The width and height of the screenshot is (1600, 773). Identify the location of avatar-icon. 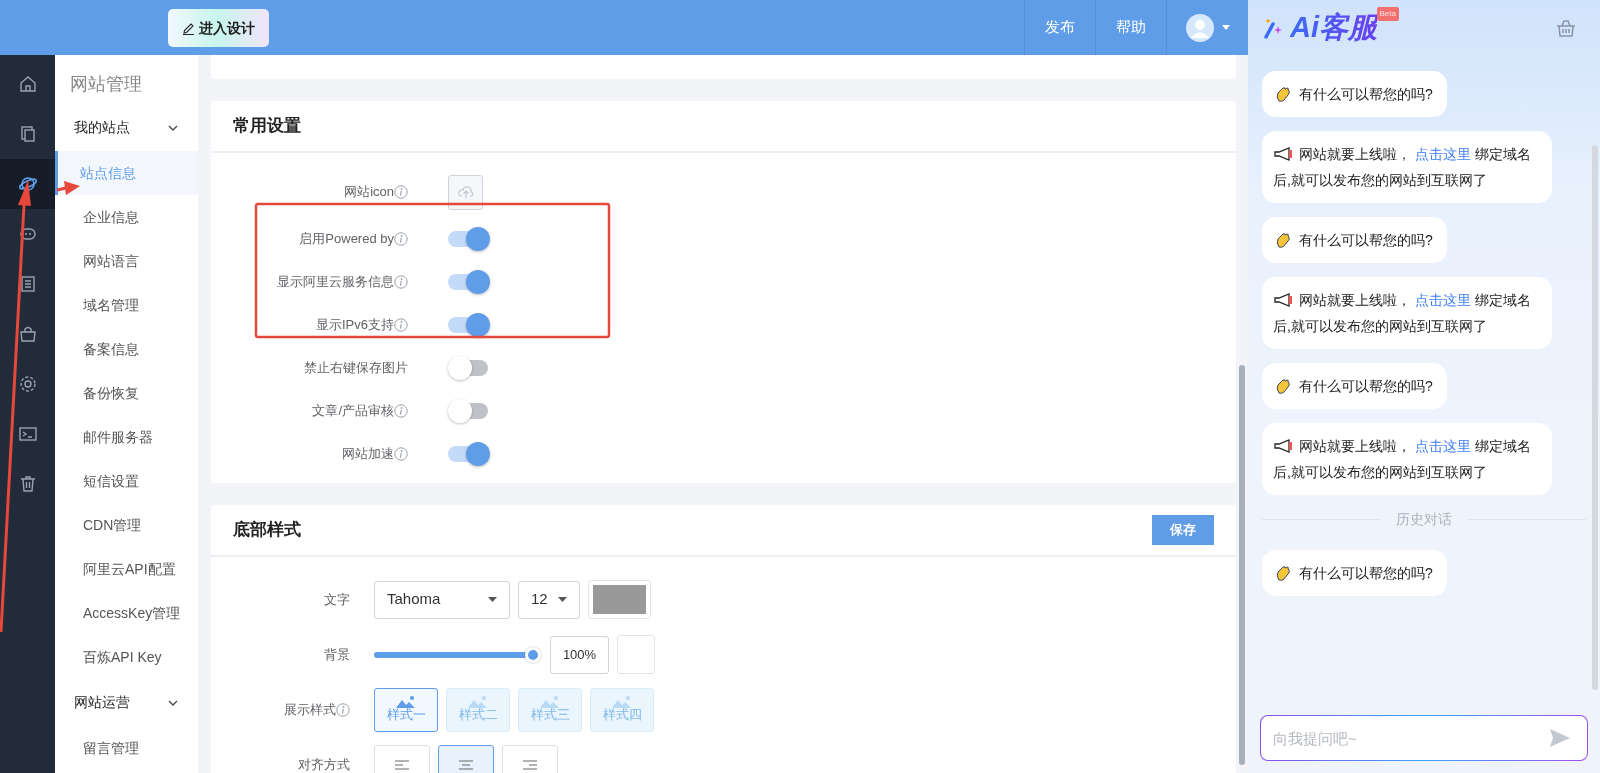
(1199, 27).